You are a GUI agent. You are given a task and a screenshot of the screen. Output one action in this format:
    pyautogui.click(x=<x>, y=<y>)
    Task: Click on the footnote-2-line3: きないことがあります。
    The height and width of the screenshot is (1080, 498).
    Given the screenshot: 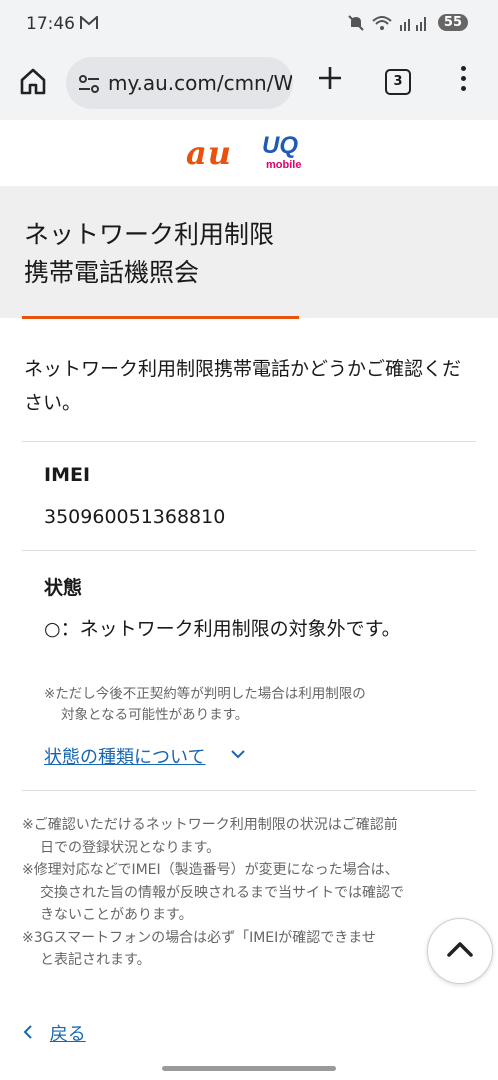 What is the action you would take?
    pyautogui.click(x=116, y=915)
    